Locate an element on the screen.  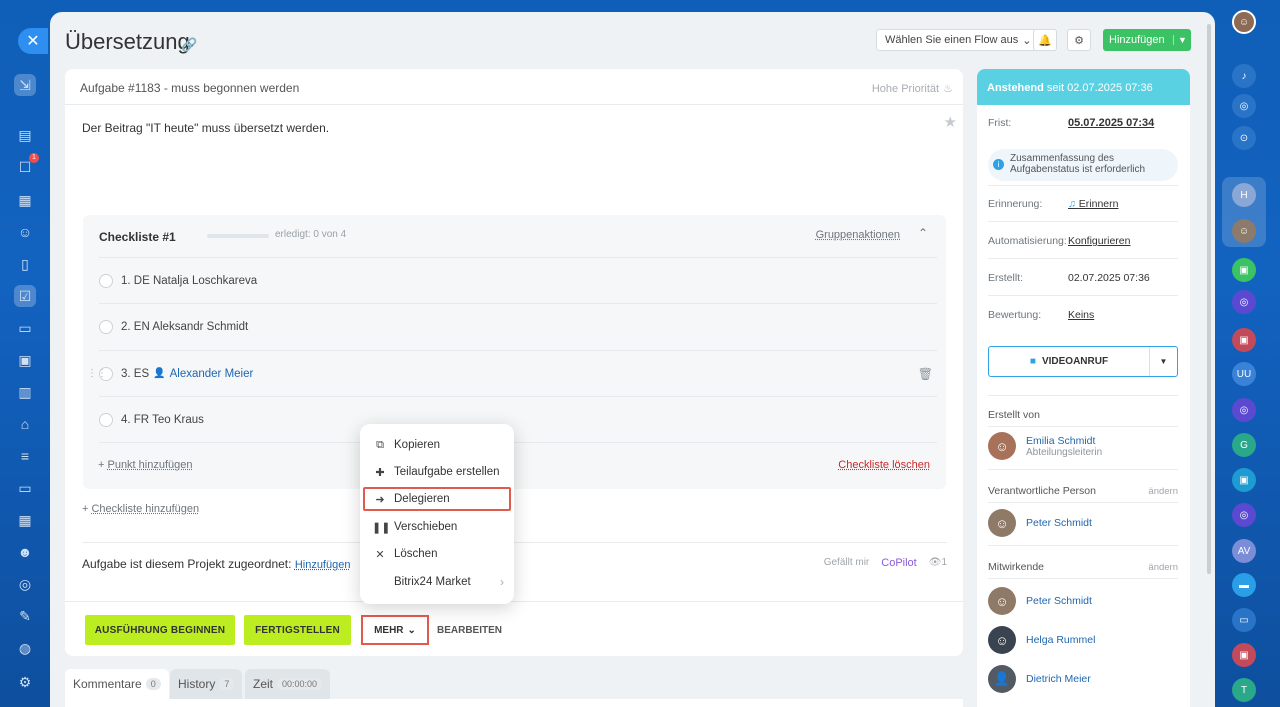
change-participants-link: ändern is located at coordinates (1163, 567).